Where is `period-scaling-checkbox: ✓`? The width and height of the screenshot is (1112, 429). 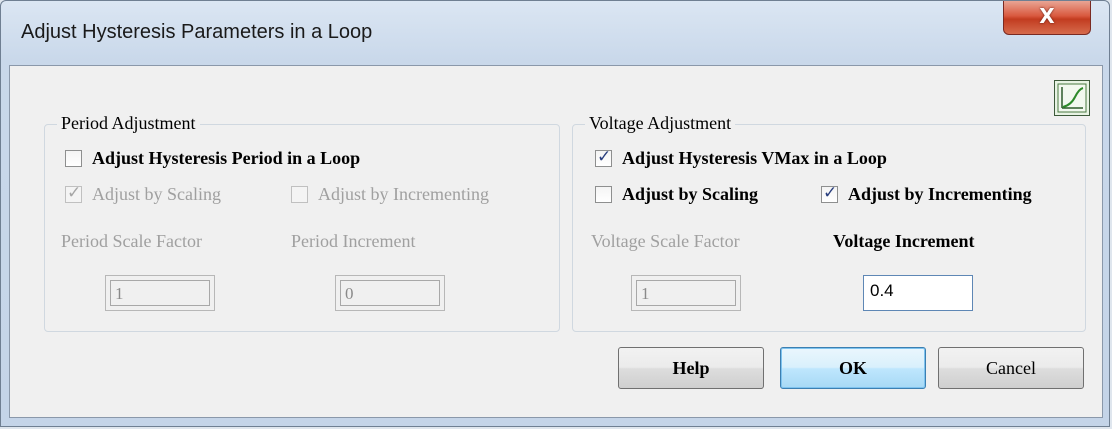 period-scaling-checkbox: ✓ is located at coordinates (73, 192).